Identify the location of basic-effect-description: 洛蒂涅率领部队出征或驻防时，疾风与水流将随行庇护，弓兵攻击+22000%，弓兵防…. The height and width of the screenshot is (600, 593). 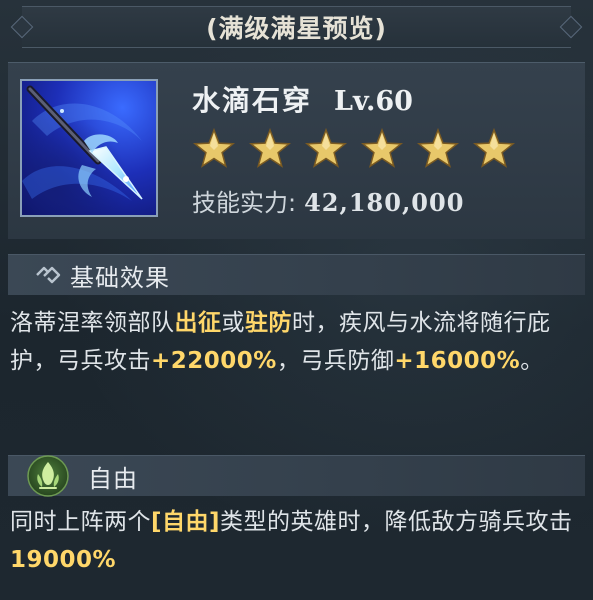
(297, 342).